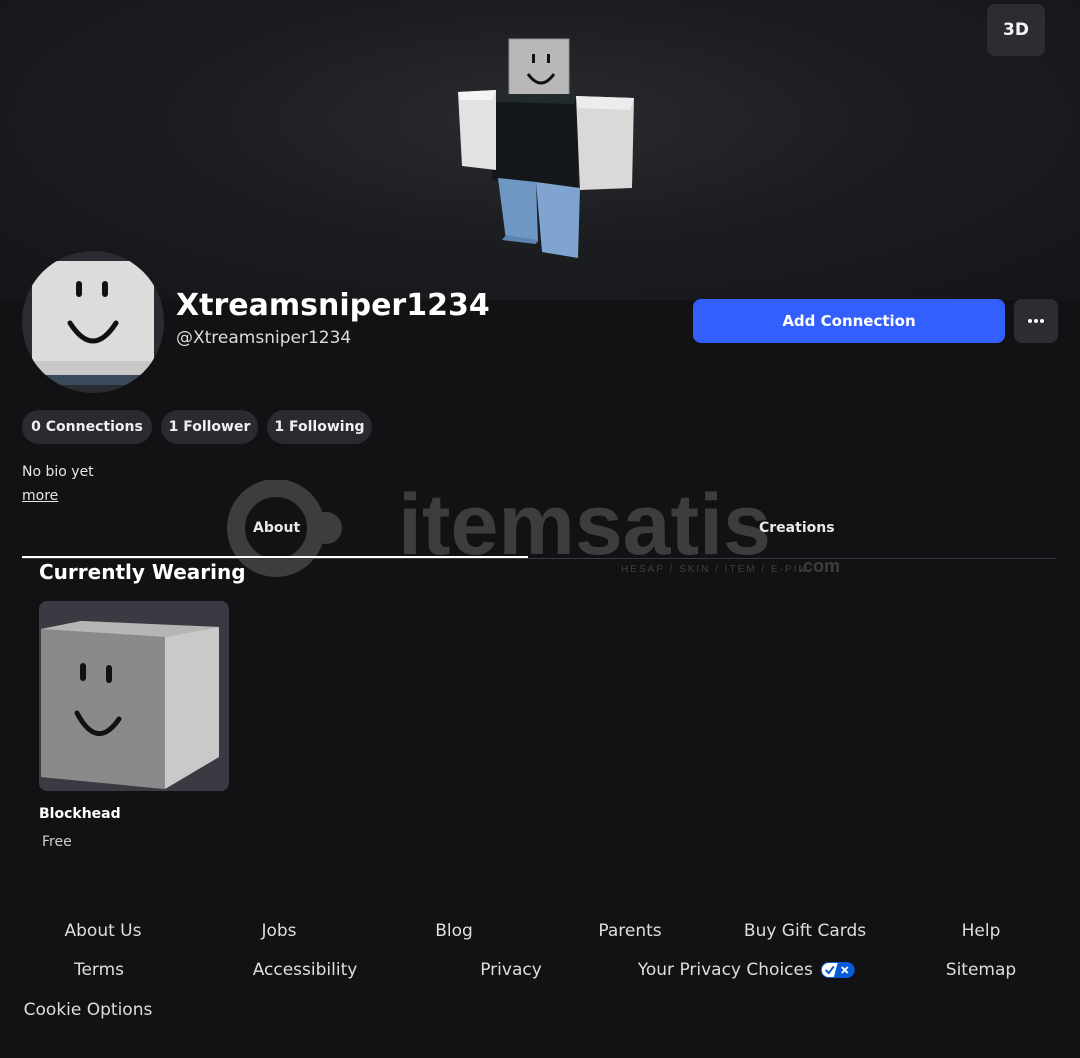 This screenshot has height=1058, width=1080. Describe the element at coordinates (40, 496) in the screenshot. I see `bio-more-link: more` at that location.